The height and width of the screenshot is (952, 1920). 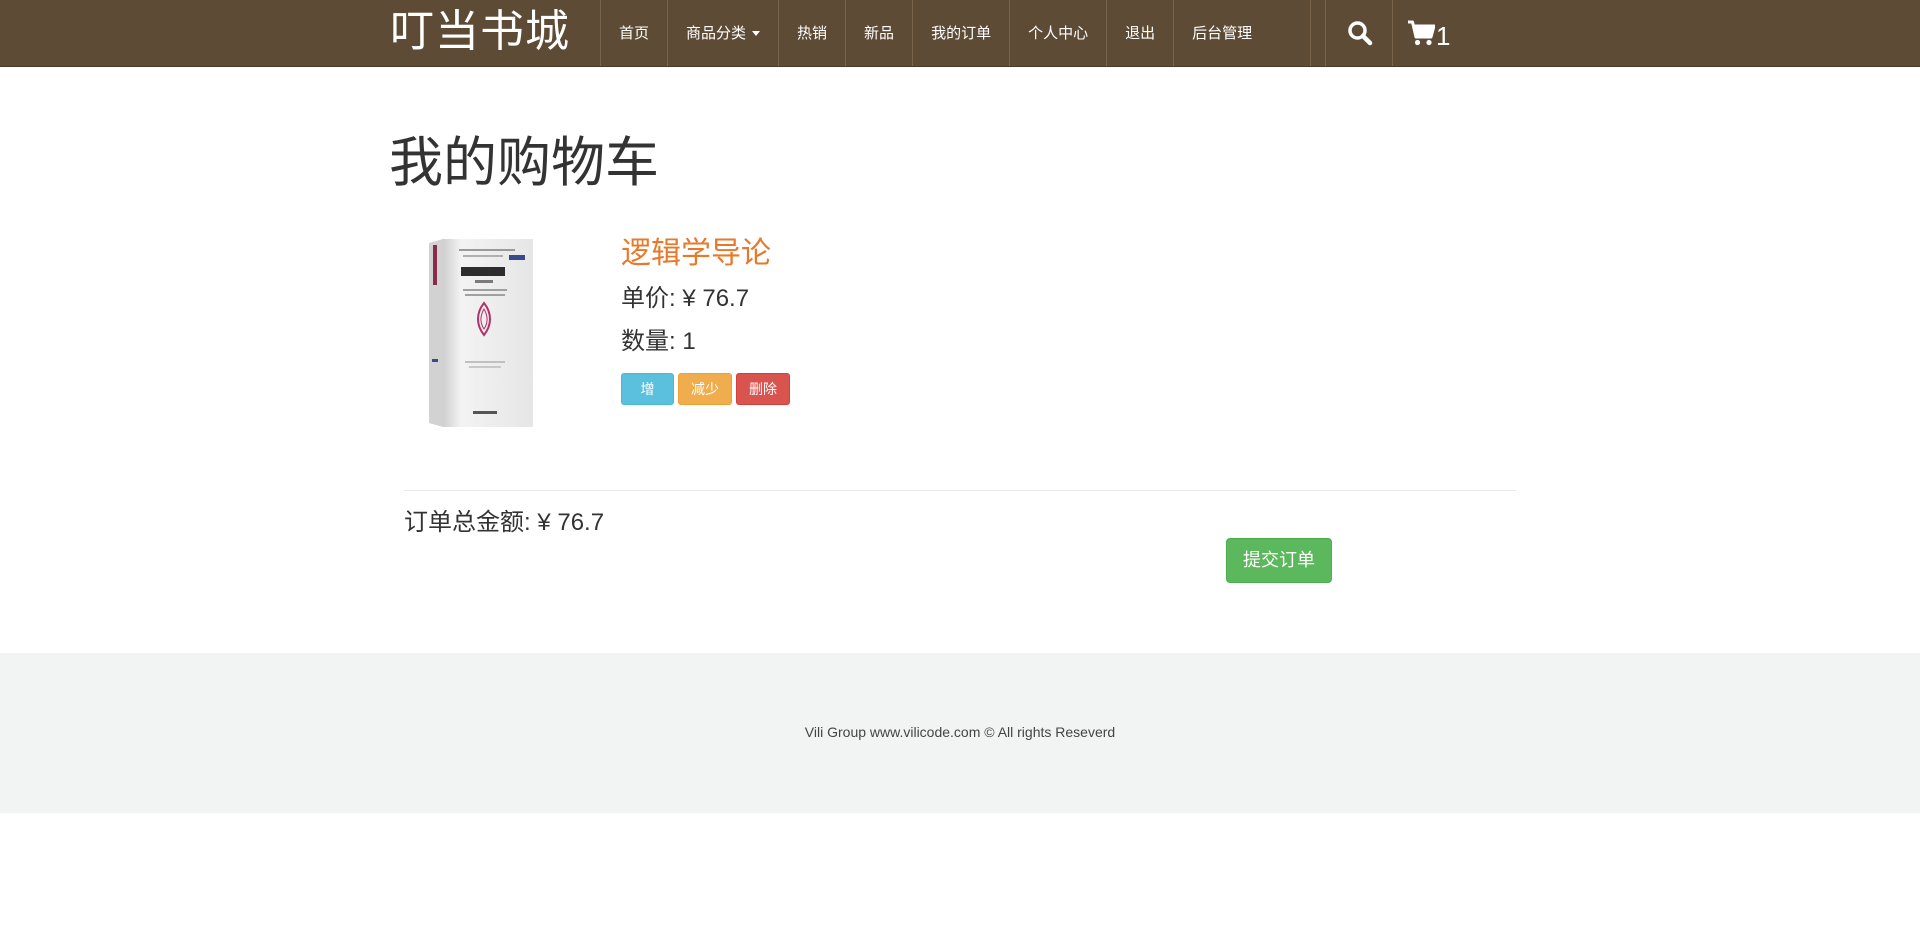 I want to click on nav-admin-label: 后台管理, so click(x=1222, y=33).